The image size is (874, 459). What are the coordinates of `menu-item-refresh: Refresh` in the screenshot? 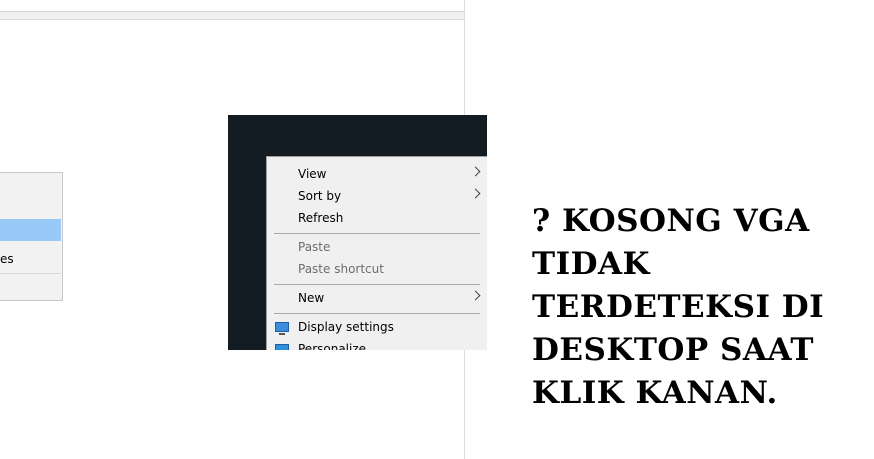 It's located at (377, 218).